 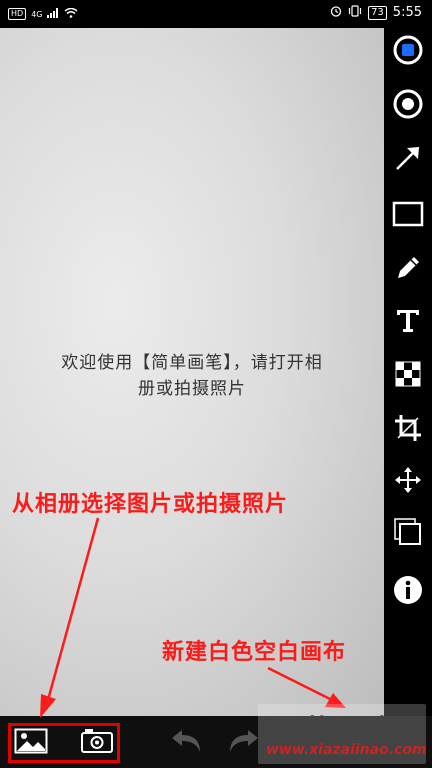 What do you see at coordinates (37, 14) in the screenshot?
I see `network-label: 4G` at bounding box center [37, 14].